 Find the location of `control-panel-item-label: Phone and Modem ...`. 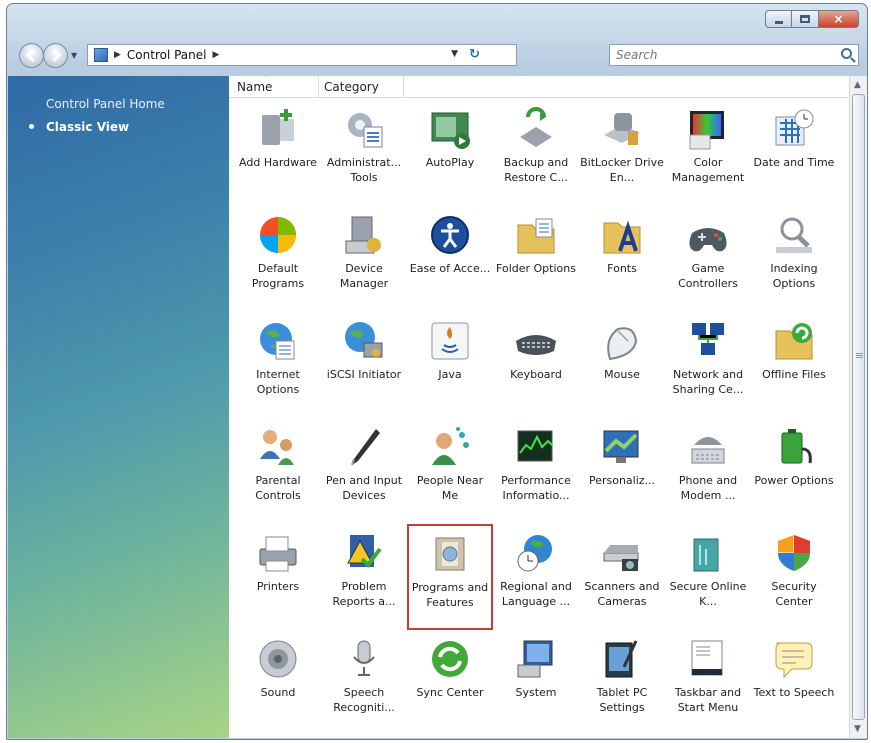

control-panel-item-label: Phone and Modem ... is located at coordinates (708, 488).